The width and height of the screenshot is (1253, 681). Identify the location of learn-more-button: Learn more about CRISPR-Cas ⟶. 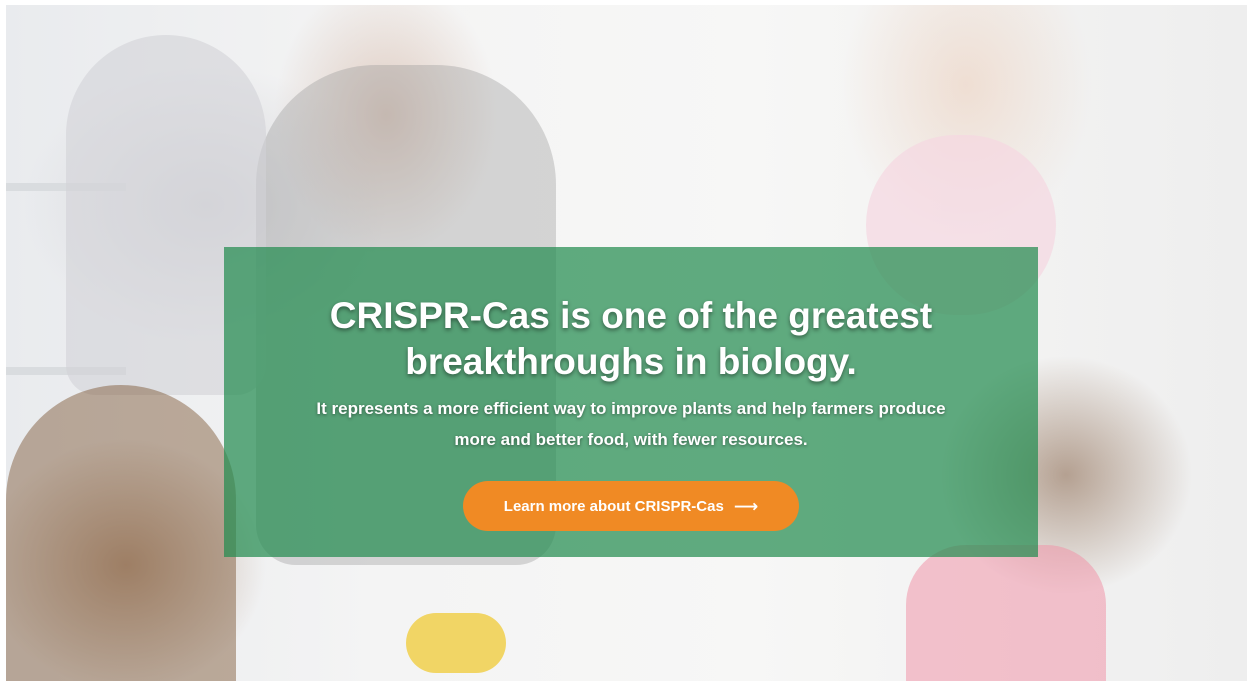
(631, 506).